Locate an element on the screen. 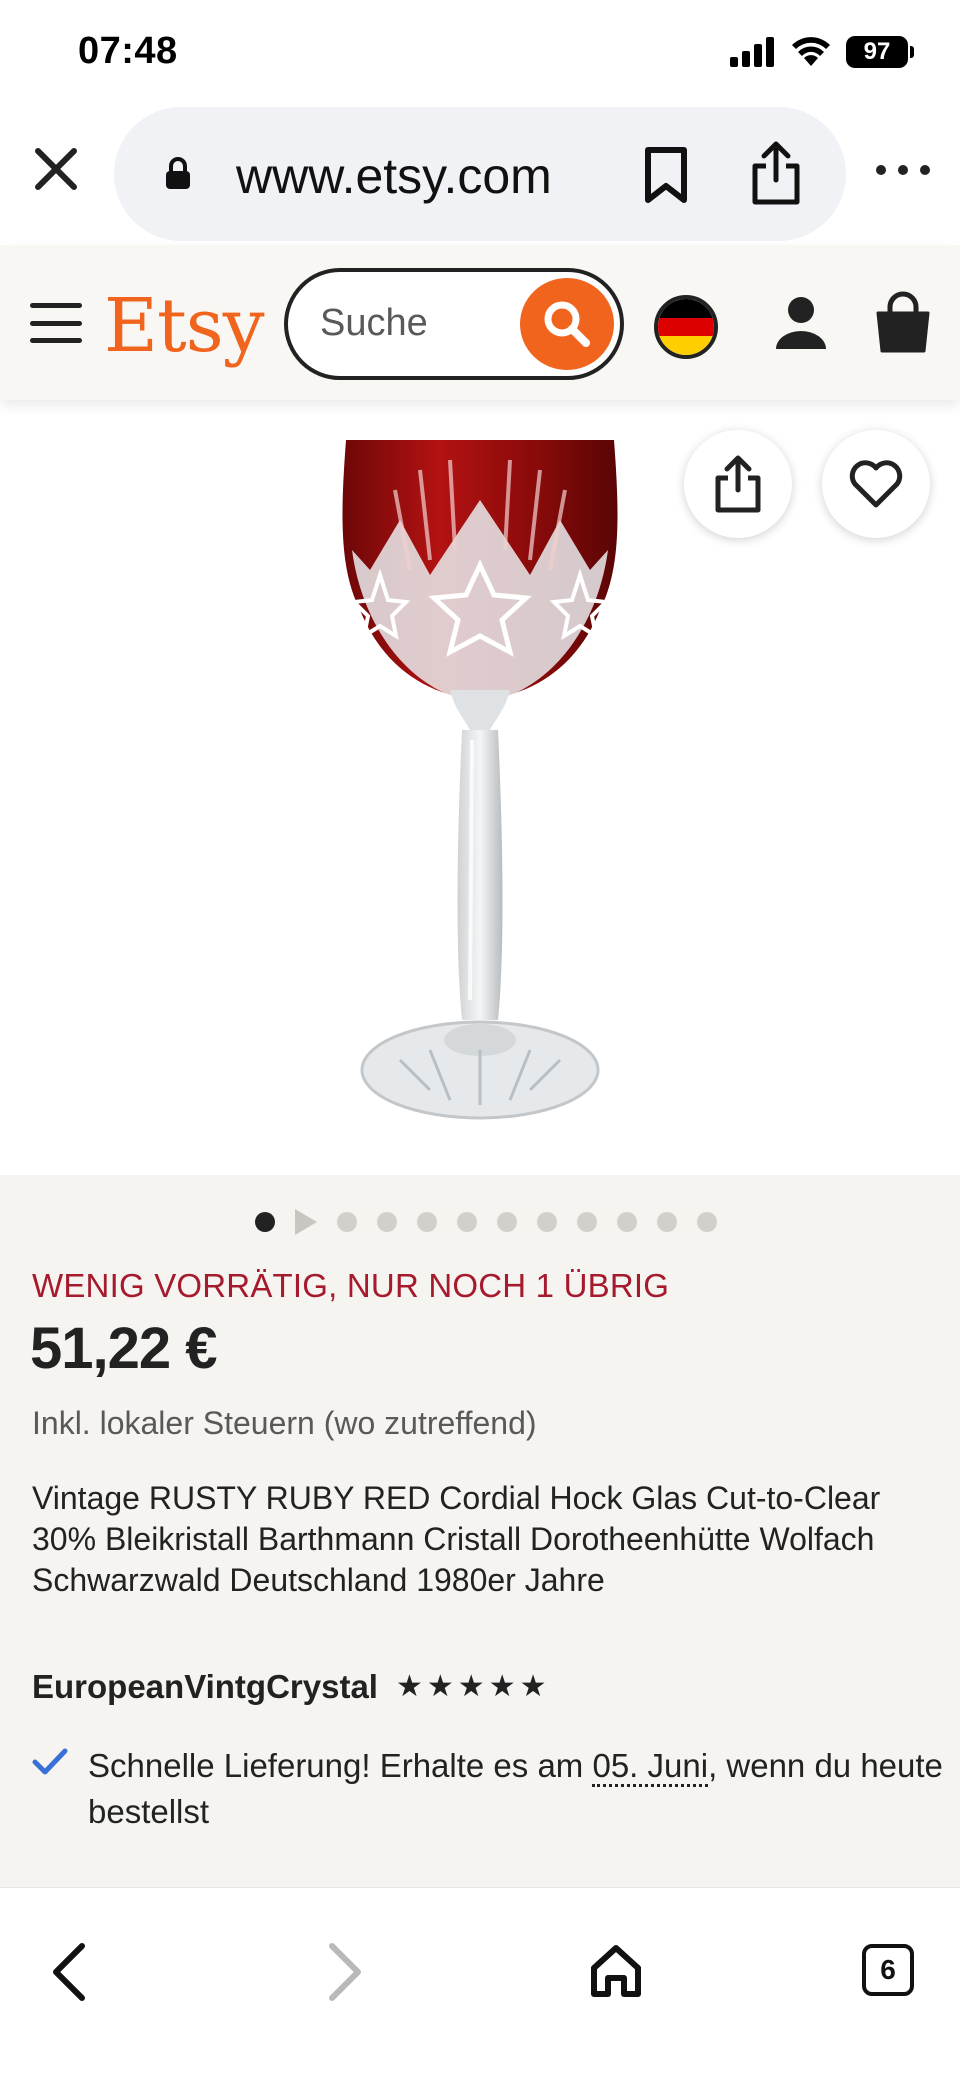 Image resolution: width=960 pixels, height=2079 pixels. lock-icon is located at coordinates (178, 173).